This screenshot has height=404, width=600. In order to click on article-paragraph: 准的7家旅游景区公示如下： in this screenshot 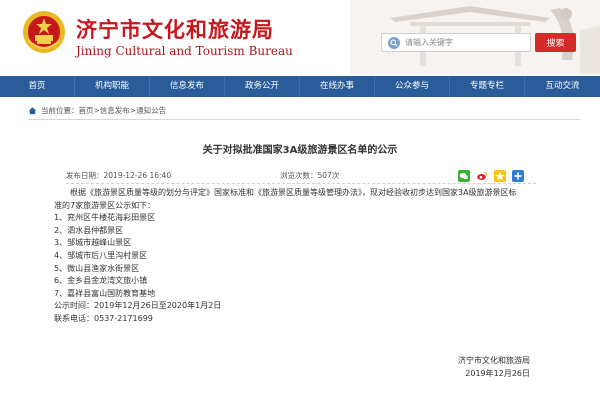, I will do `click(105, 205)`.